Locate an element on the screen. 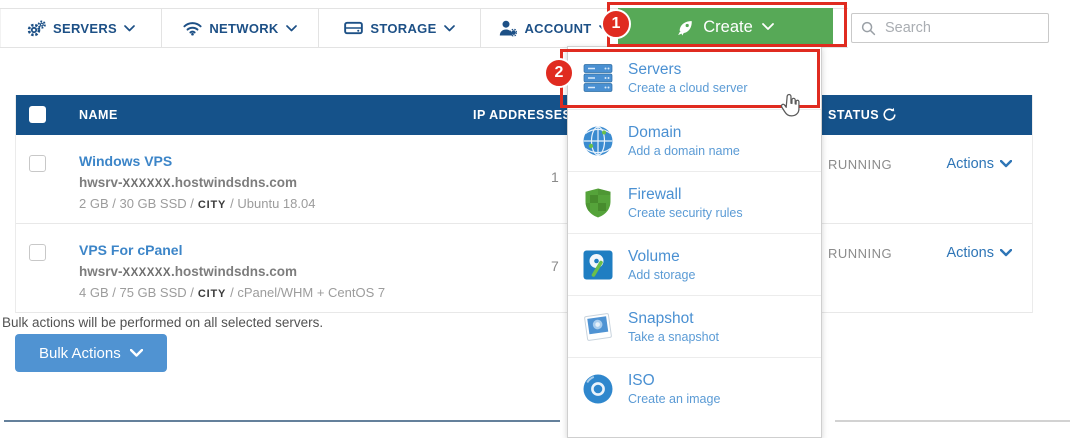 The image size is (1083, 438). search-box is located at coordinates (950, 28).